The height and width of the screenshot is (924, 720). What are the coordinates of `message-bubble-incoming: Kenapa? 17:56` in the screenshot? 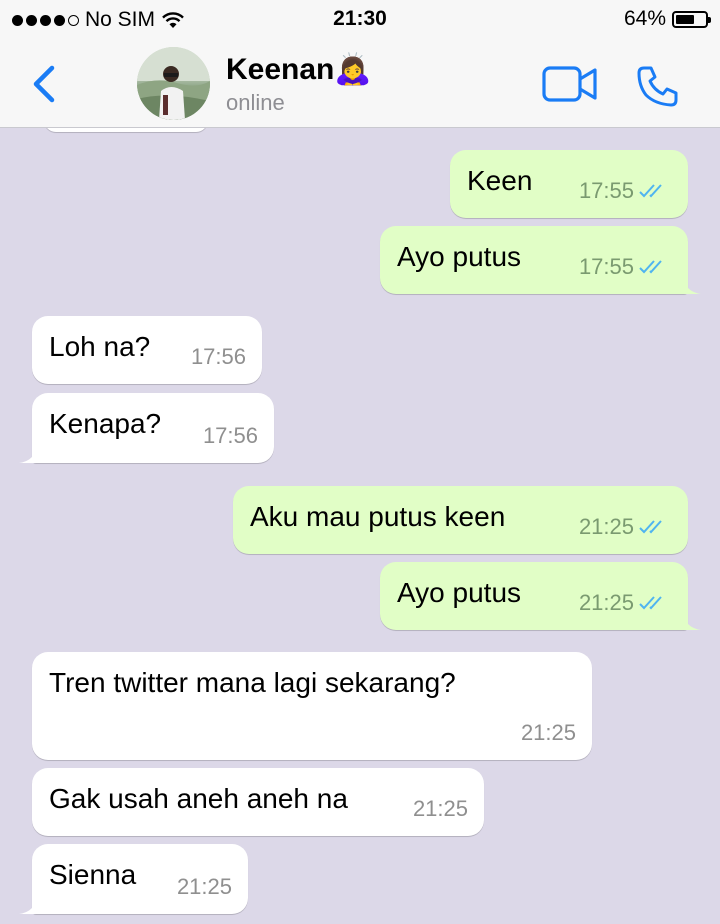 It's located at (146, 428).